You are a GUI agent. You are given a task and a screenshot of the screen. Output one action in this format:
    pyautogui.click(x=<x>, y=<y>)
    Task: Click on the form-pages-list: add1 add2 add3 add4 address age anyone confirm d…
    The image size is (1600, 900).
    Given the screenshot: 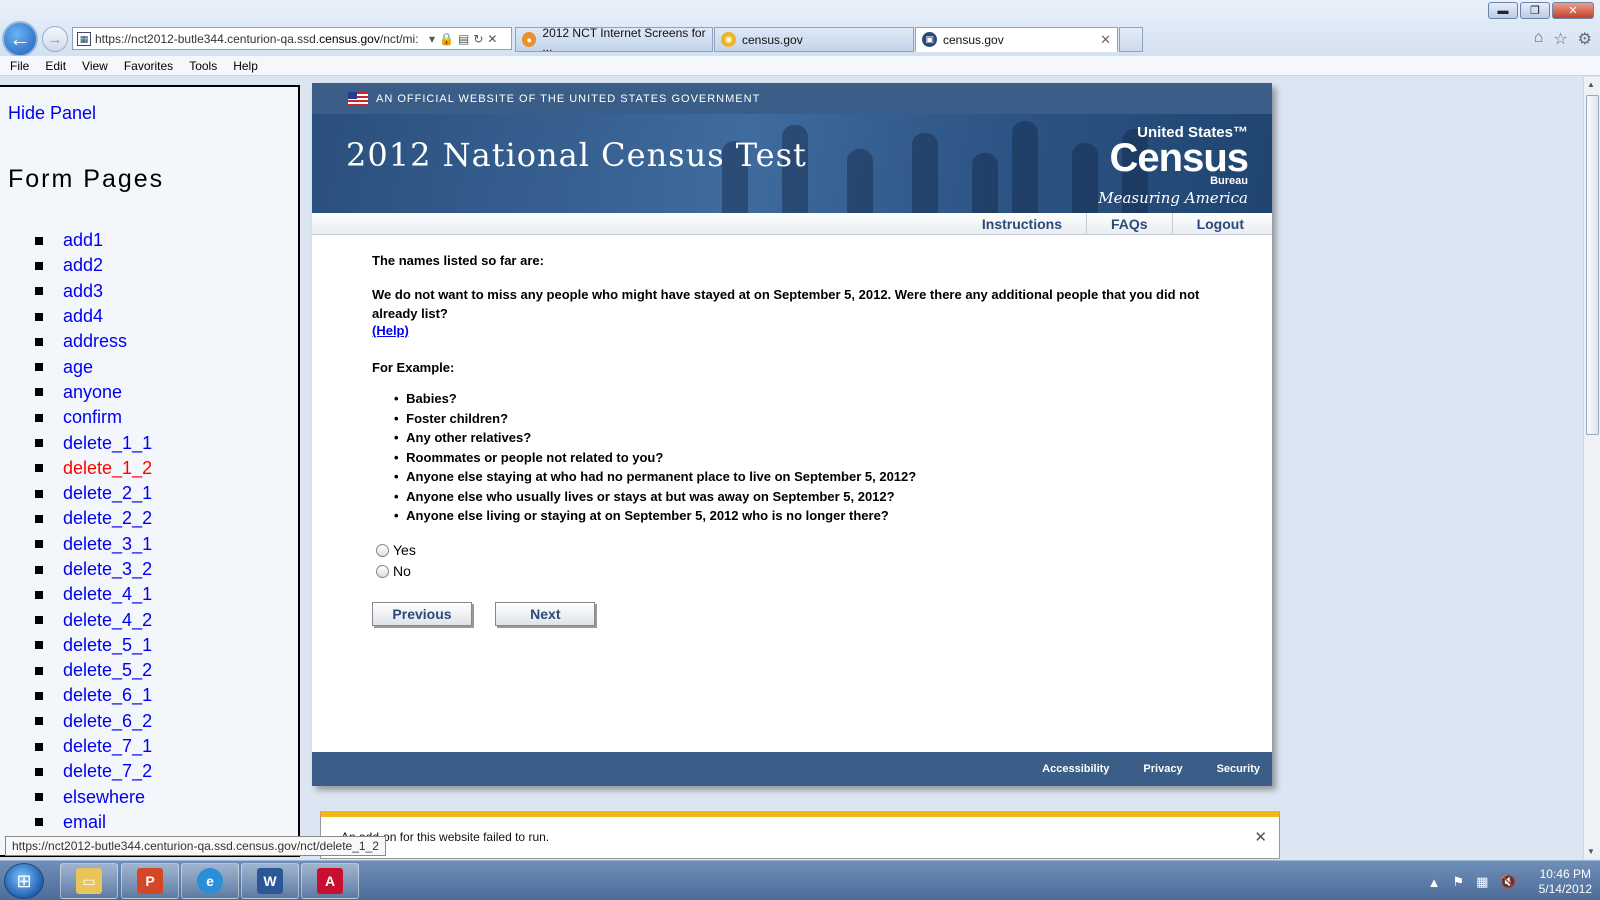 What is the action you would take?
    pyautogui.click(x=93, y=531)
    